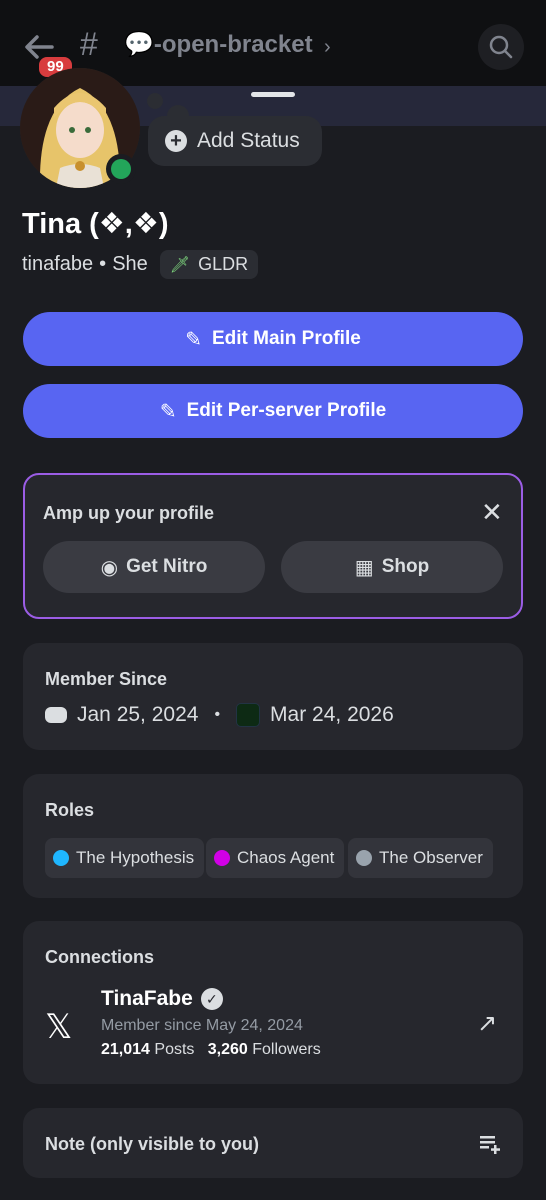 The height and width of the screenshot is (1200, 546). I want to click on note-label: Note (only visible to you), so click(152, 1144).